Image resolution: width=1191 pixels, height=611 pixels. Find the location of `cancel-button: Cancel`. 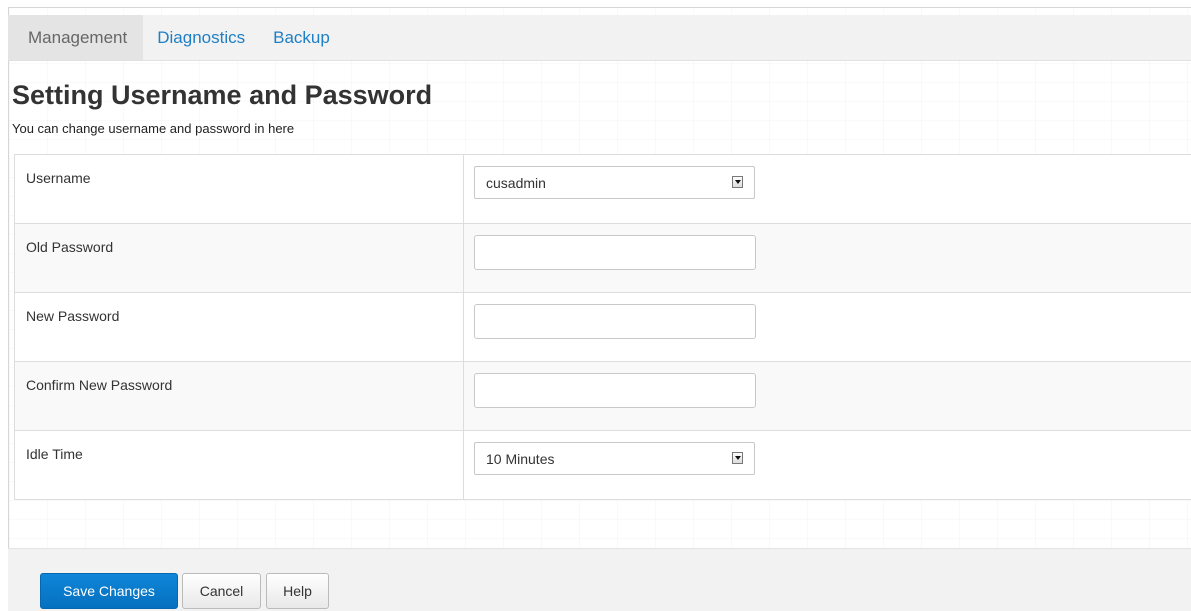

cancel-button: Cancel is located at coordinates (221, 591).